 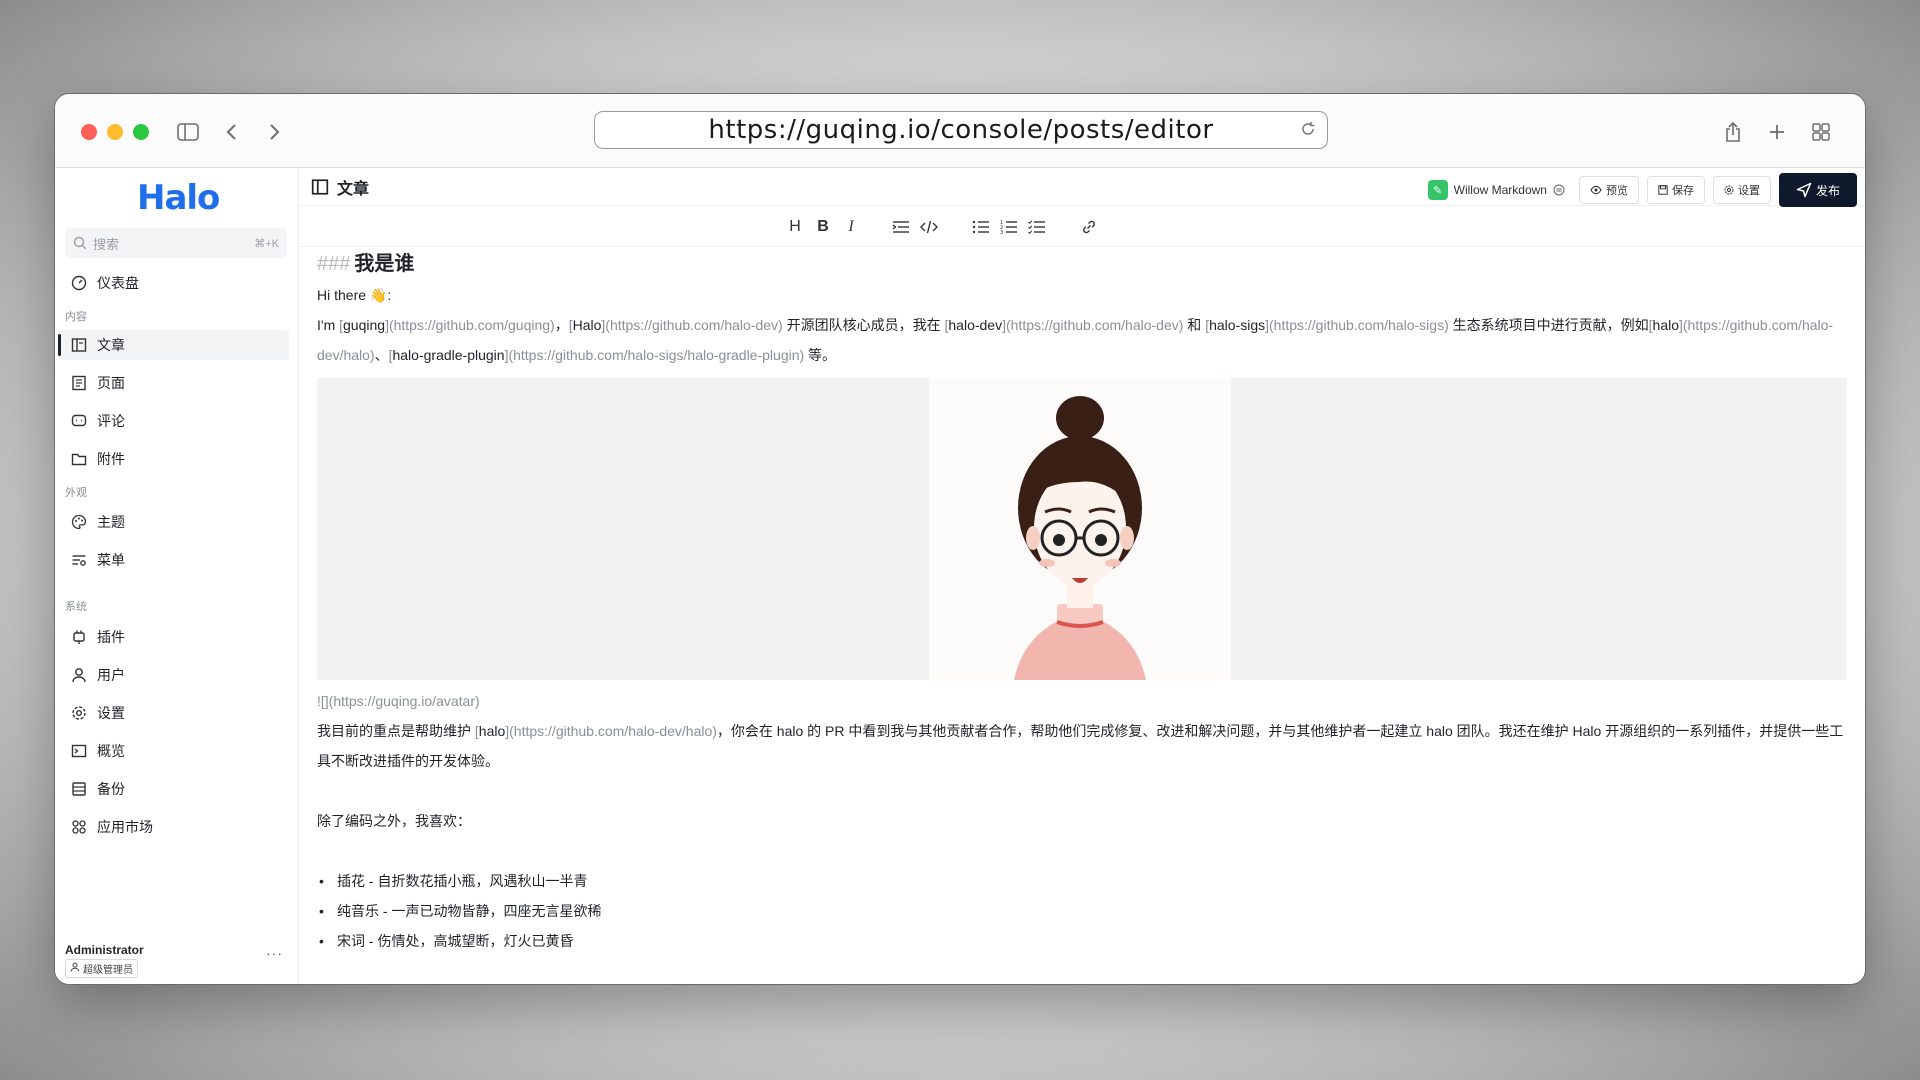 I want to click on link-url: (https://github.com/halo-dev), so click(x=694, y=325).